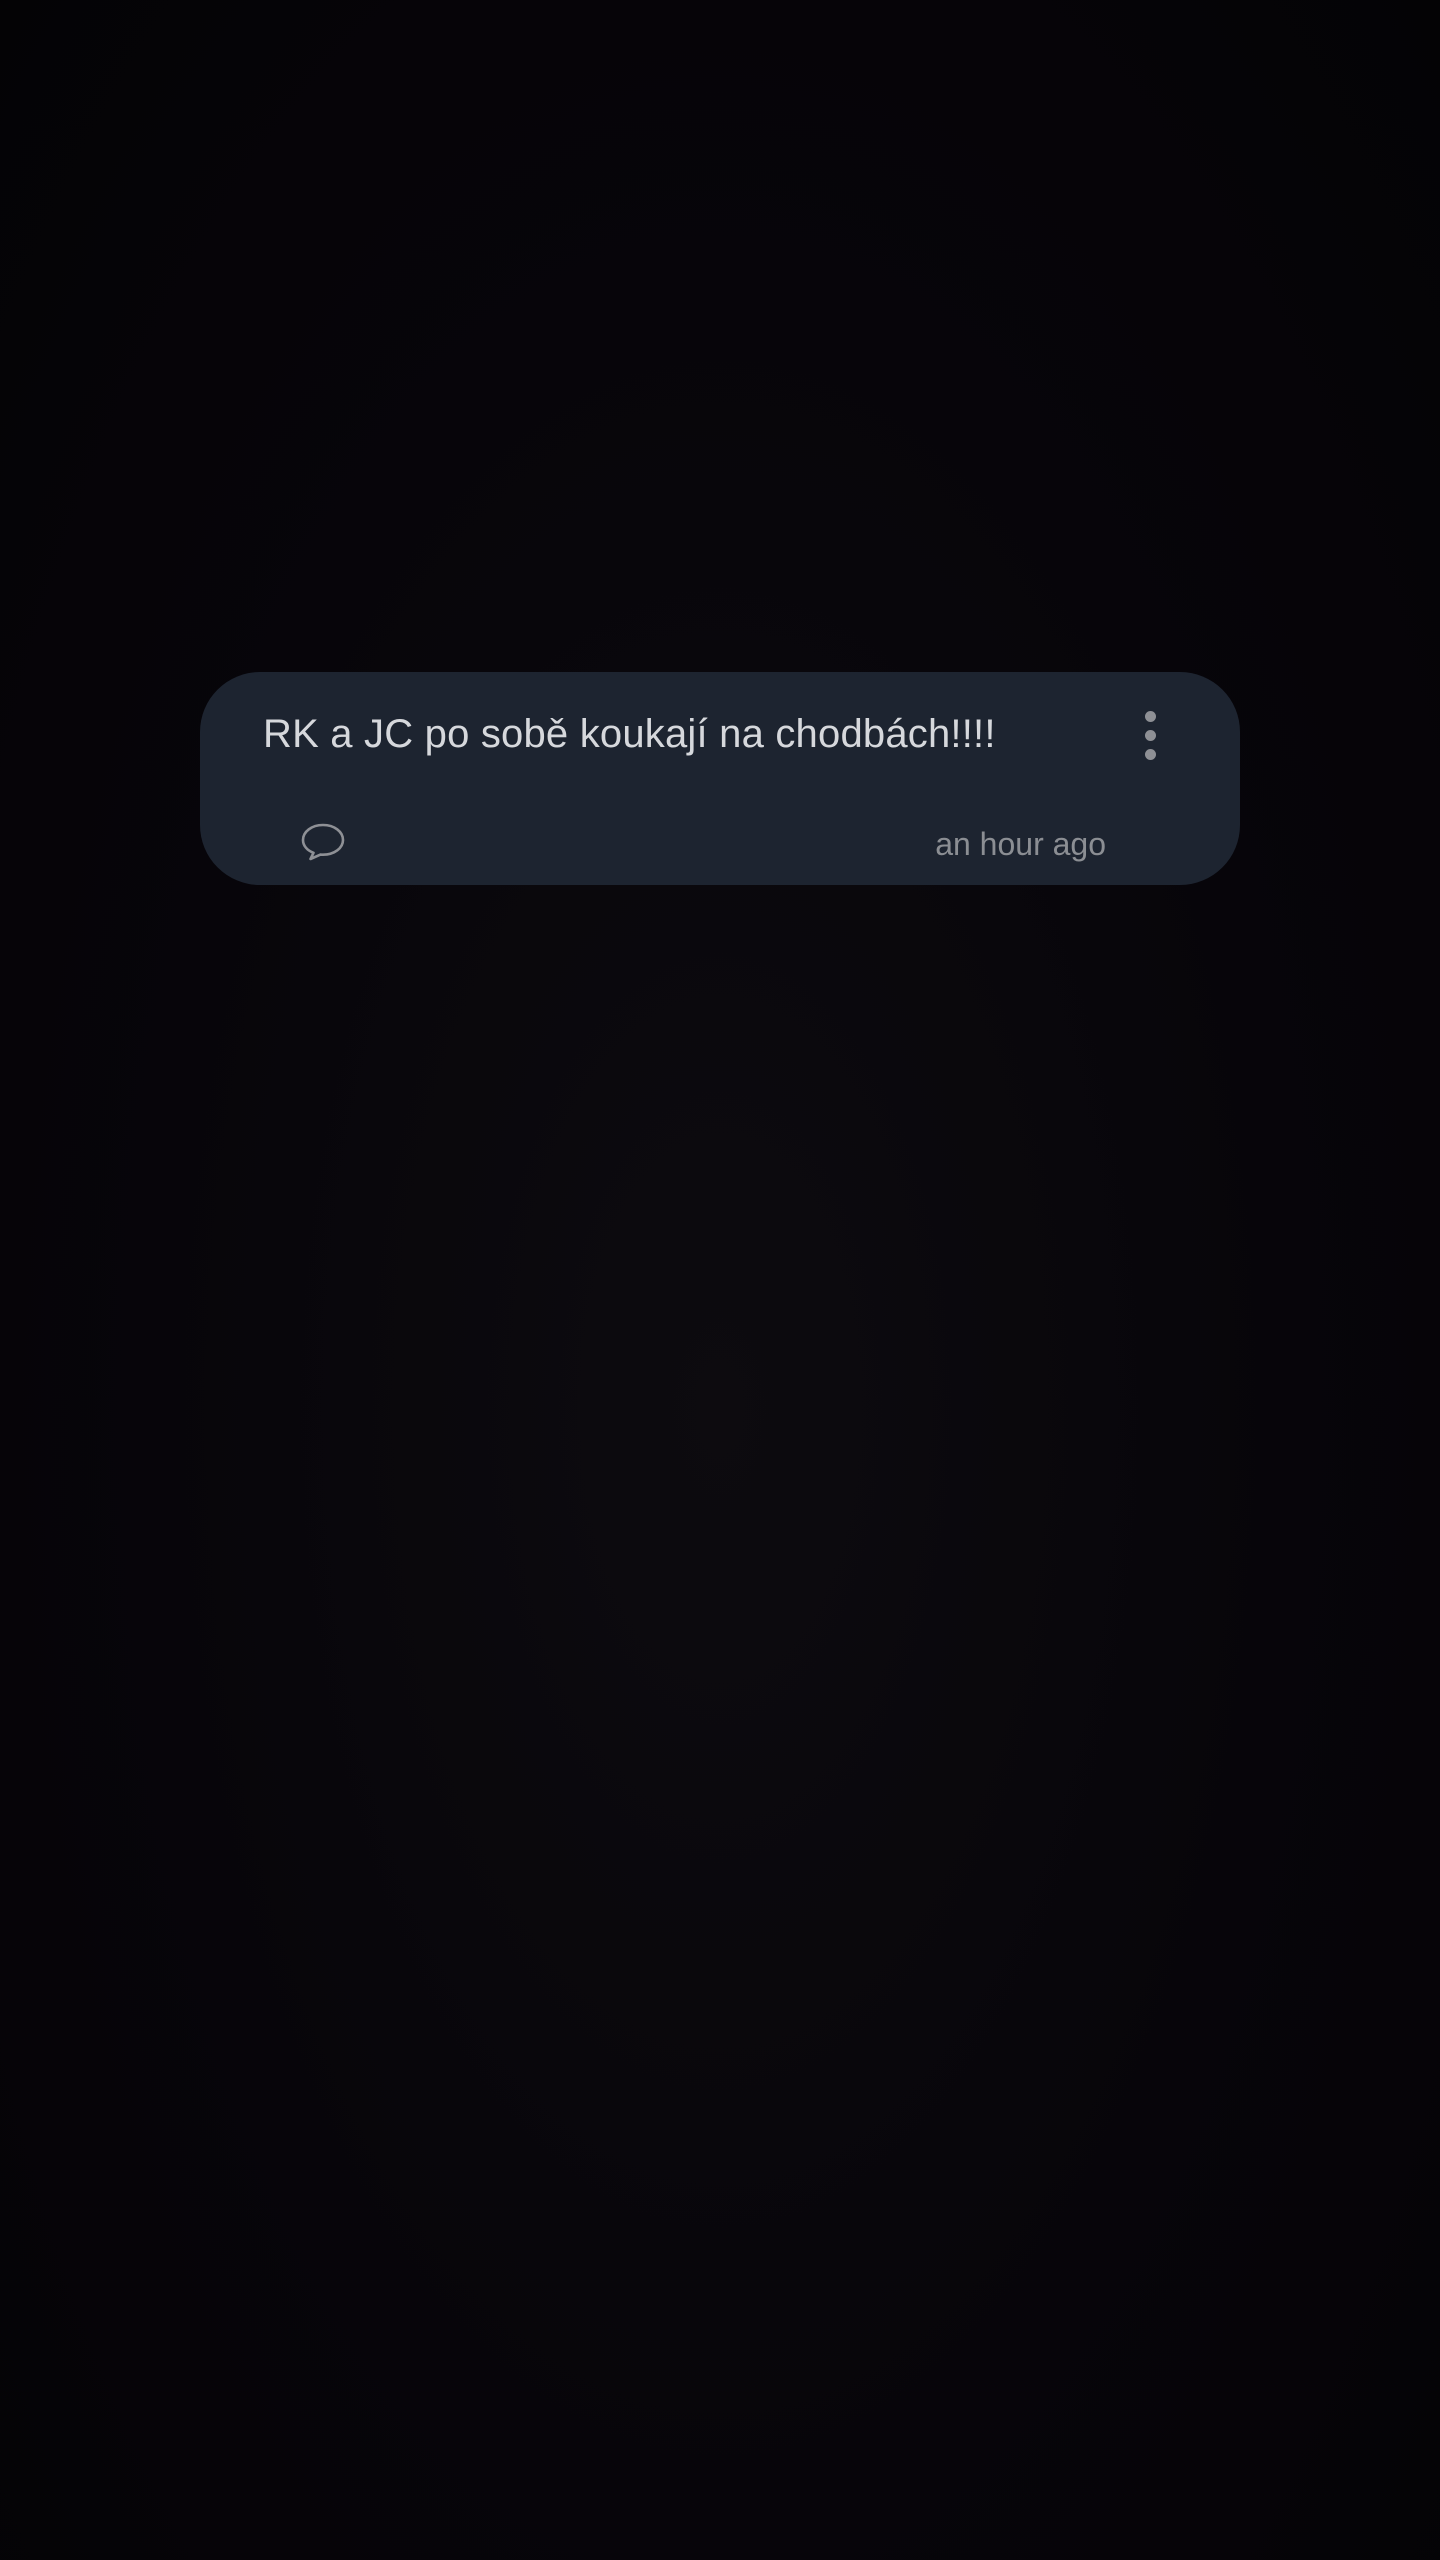  Describe the element at coordinates (1020, 844) in the screenshot. I see `post-timestamp: an hour ago` at that location.